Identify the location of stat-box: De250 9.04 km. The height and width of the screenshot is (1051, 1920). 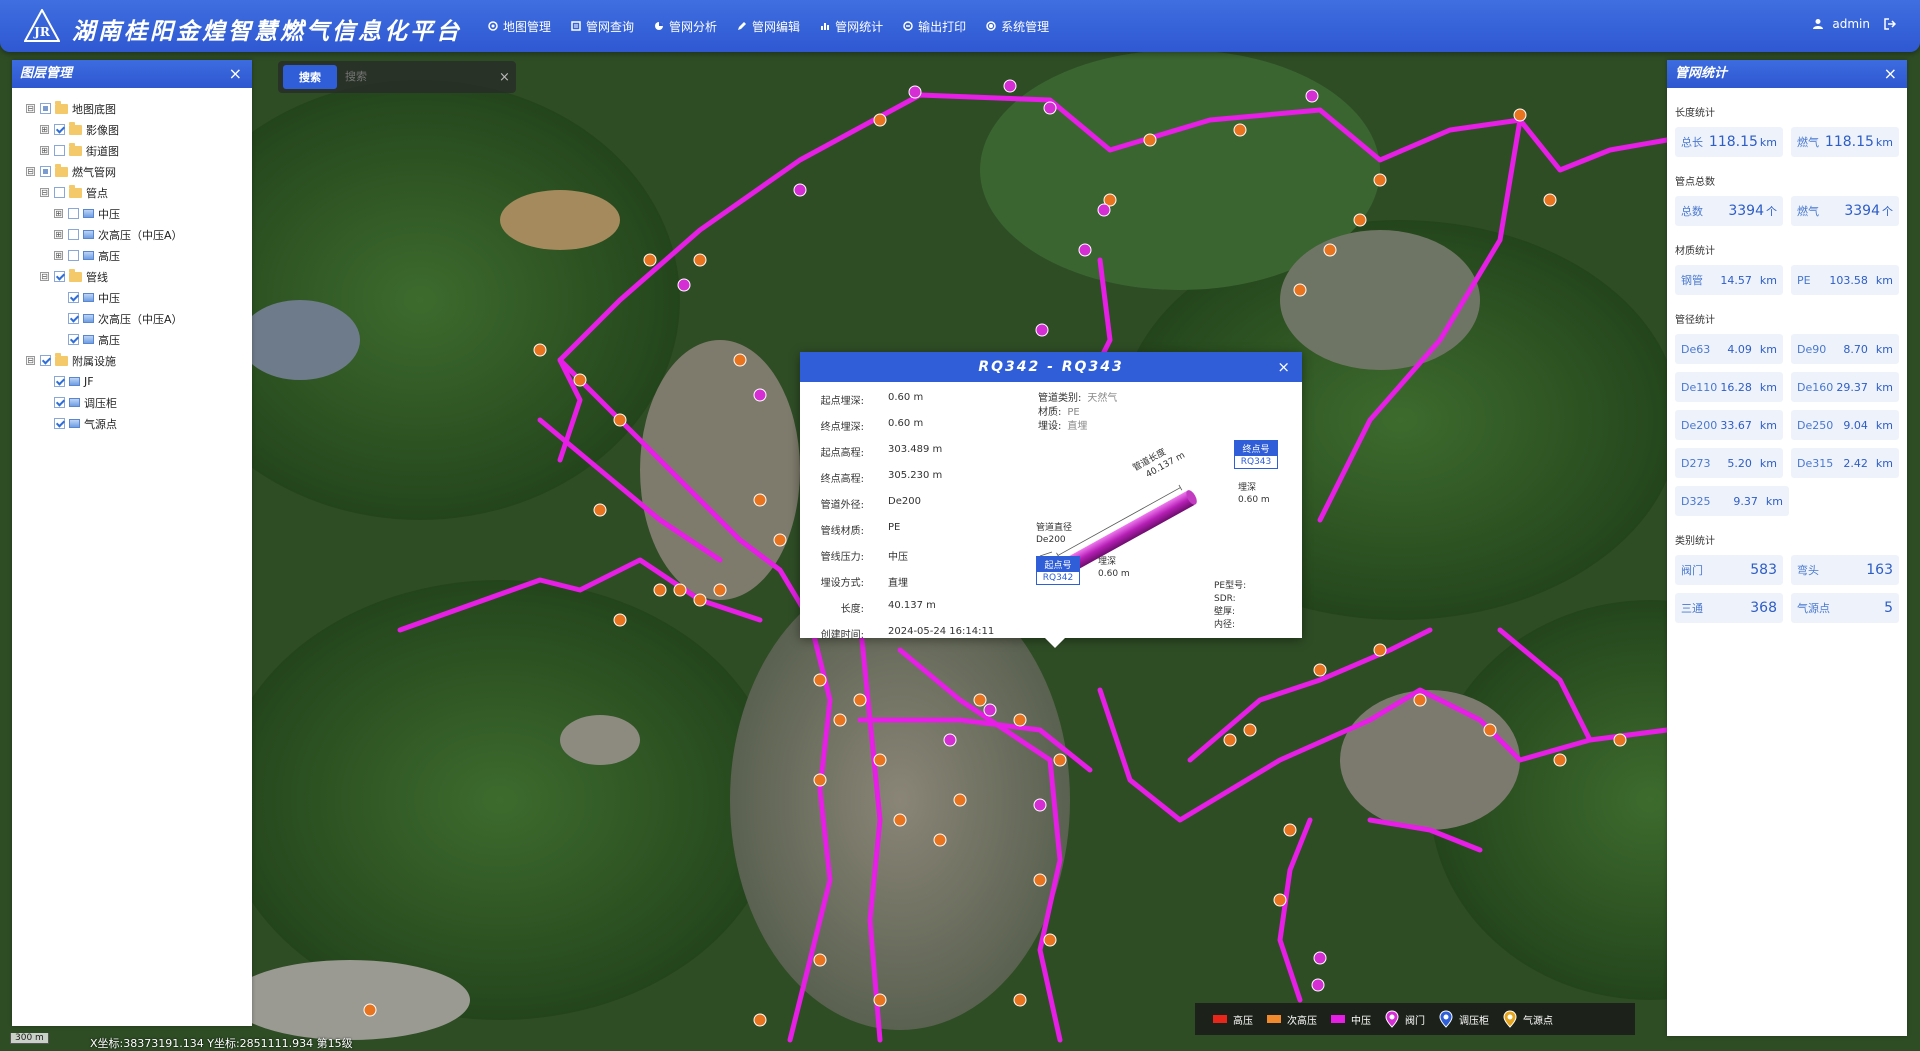
(1845, 425).